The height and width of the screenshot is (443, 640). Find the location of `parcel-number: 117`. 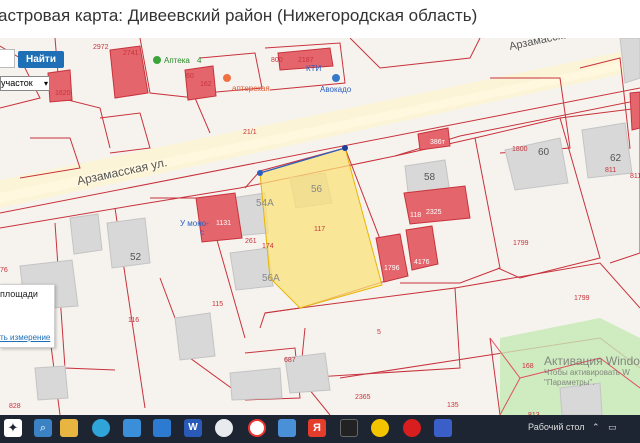

parcel-number: 117 is located at coordinates (319, 229).